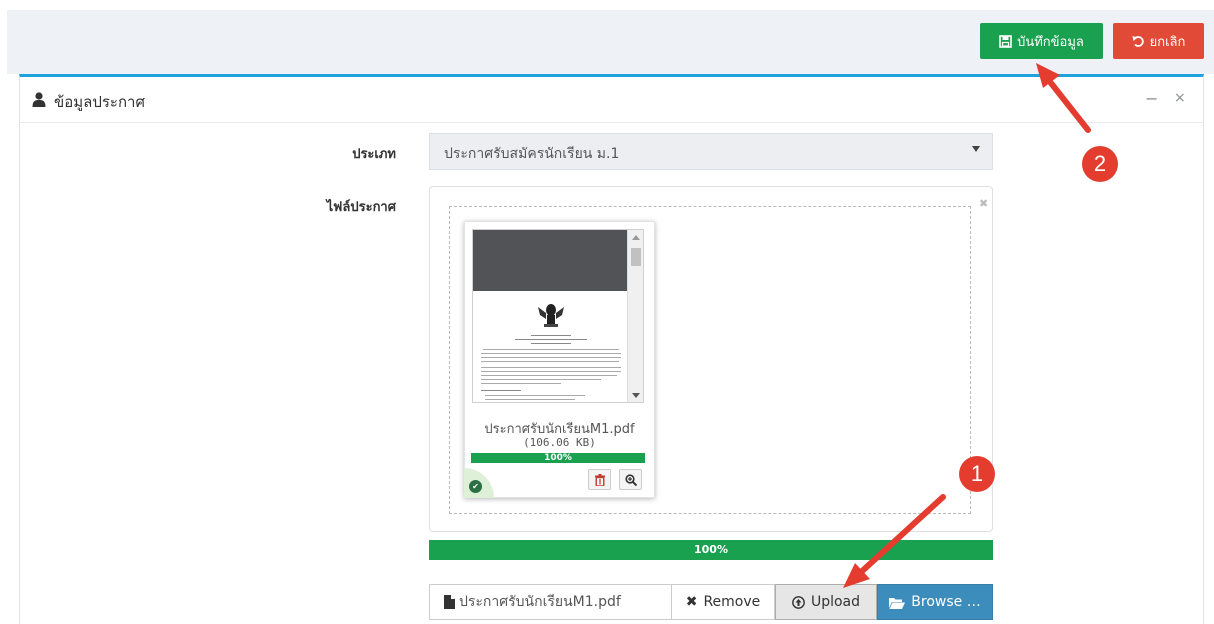 The width and height of the screenshot is (1214, 624). I want to click on floppy-disk-icon, so click(1005, 41).